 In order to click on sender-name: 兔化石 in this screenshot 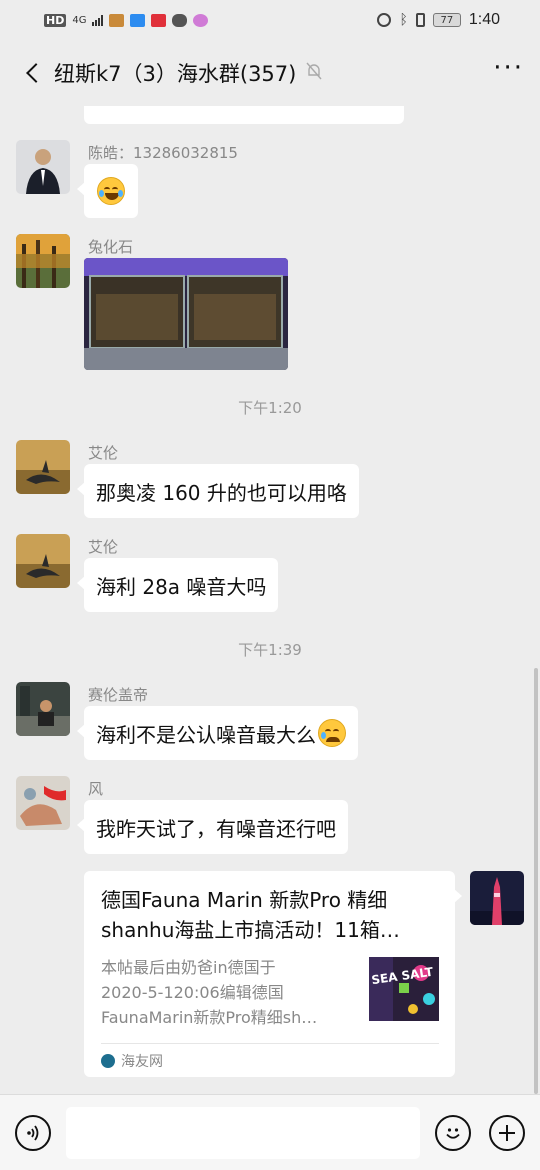, I will do `click(111, 247)`.